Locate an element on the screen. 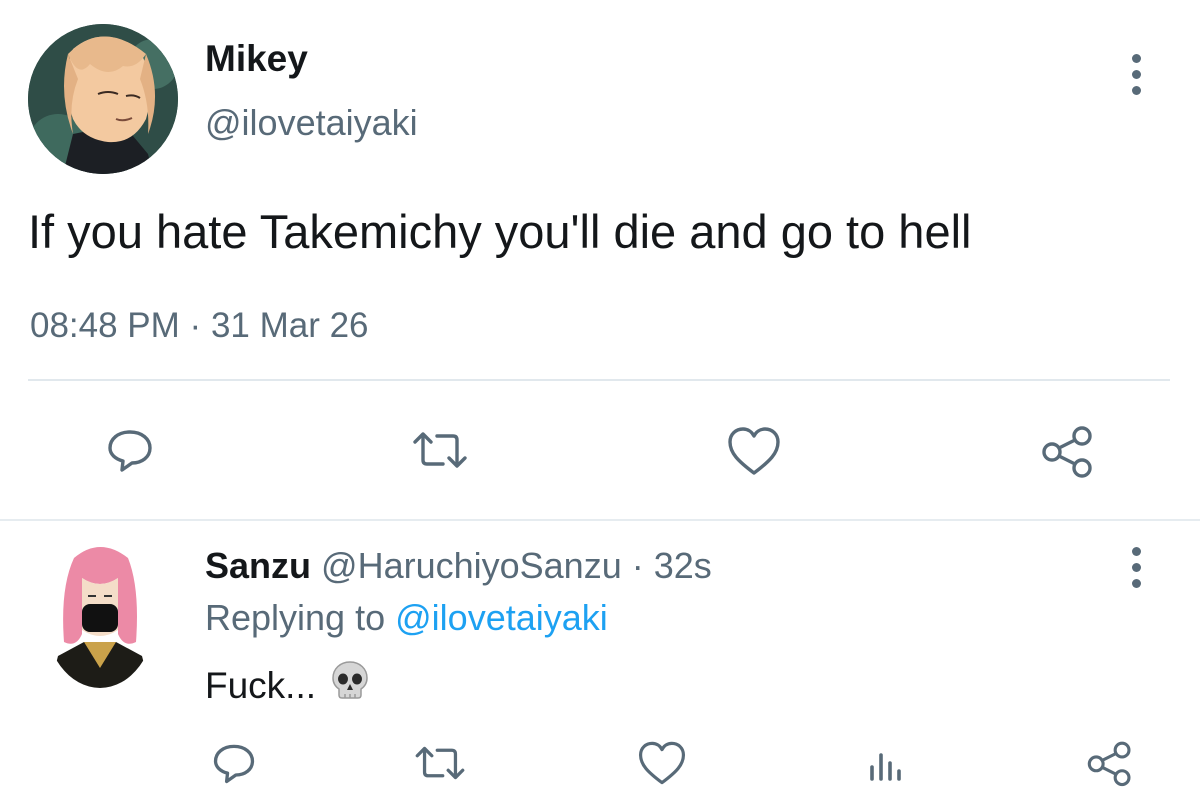  reply-header: Sanzu @HaruchiyoSanzu · 32s is located at coordinates (458, 566).